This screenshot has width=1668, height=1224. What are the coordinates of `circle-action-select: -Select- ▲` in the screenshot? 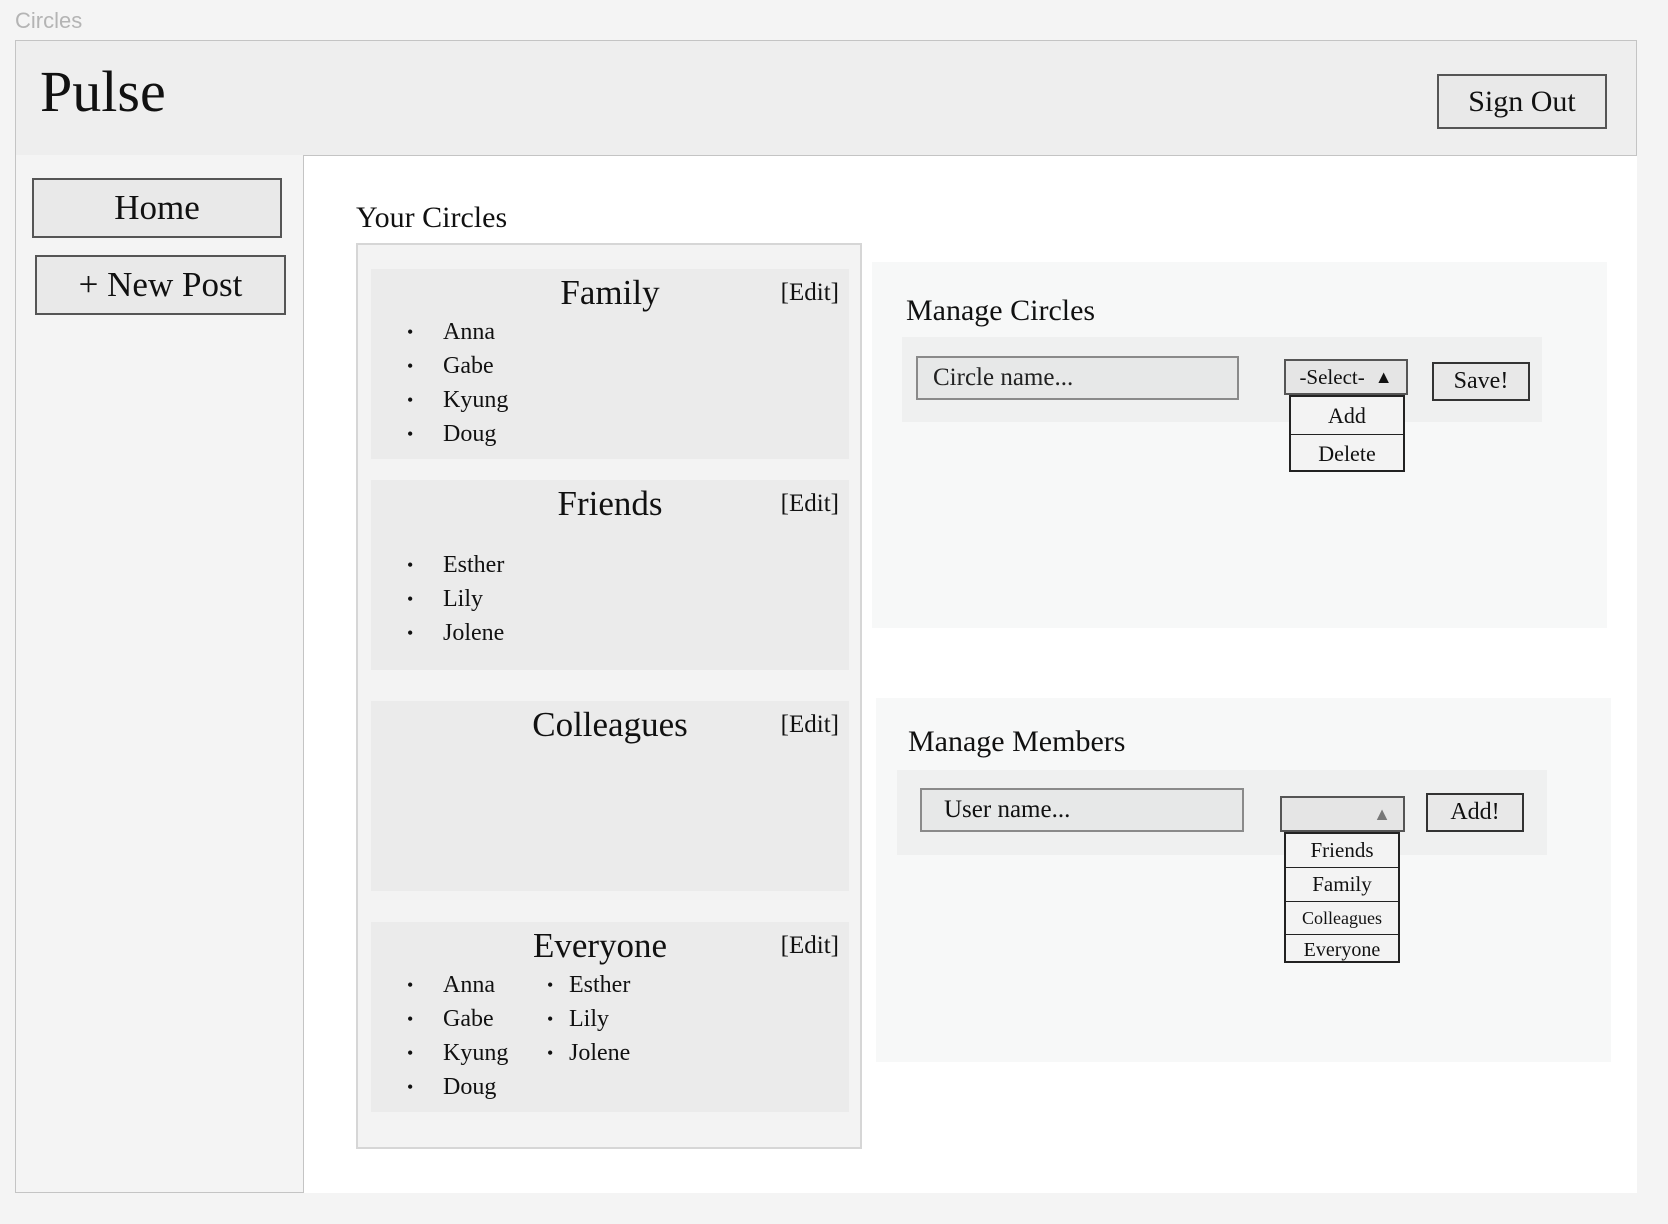 It's located at (1346, 377).